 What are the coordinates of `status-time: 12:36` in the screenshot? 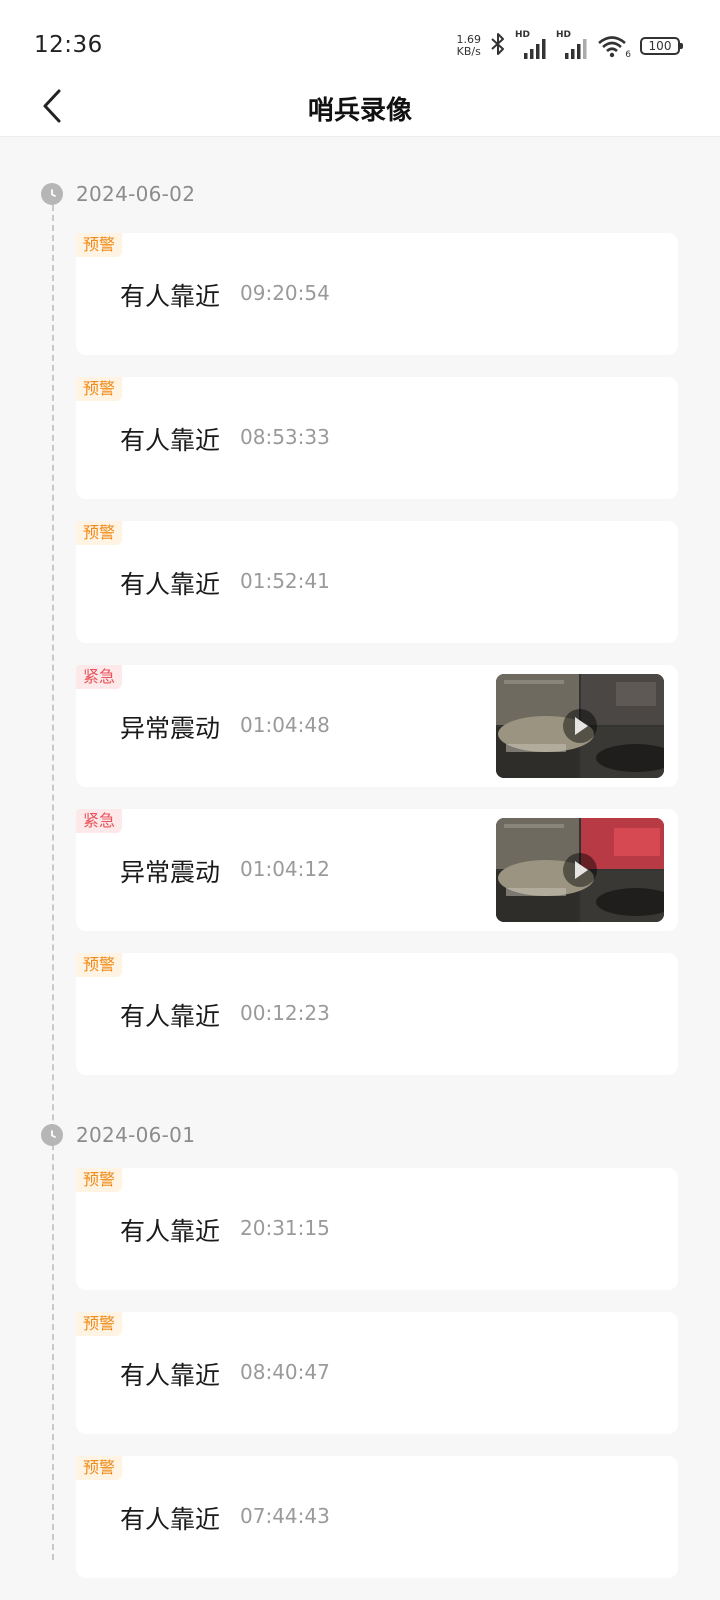 It's located at (68, 45).